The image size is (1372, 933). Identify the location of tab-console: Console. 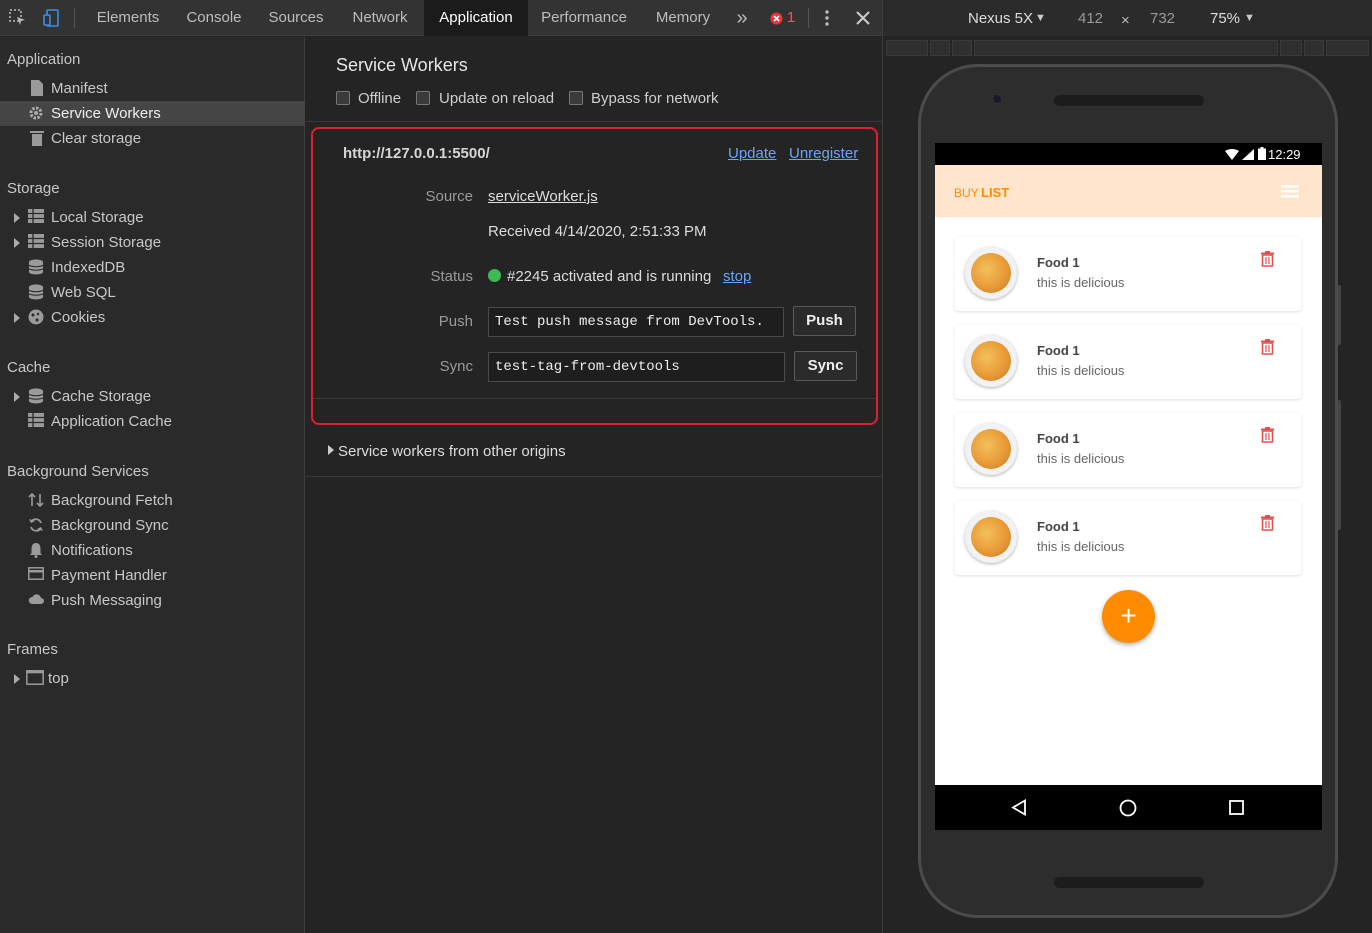
(214, 18).